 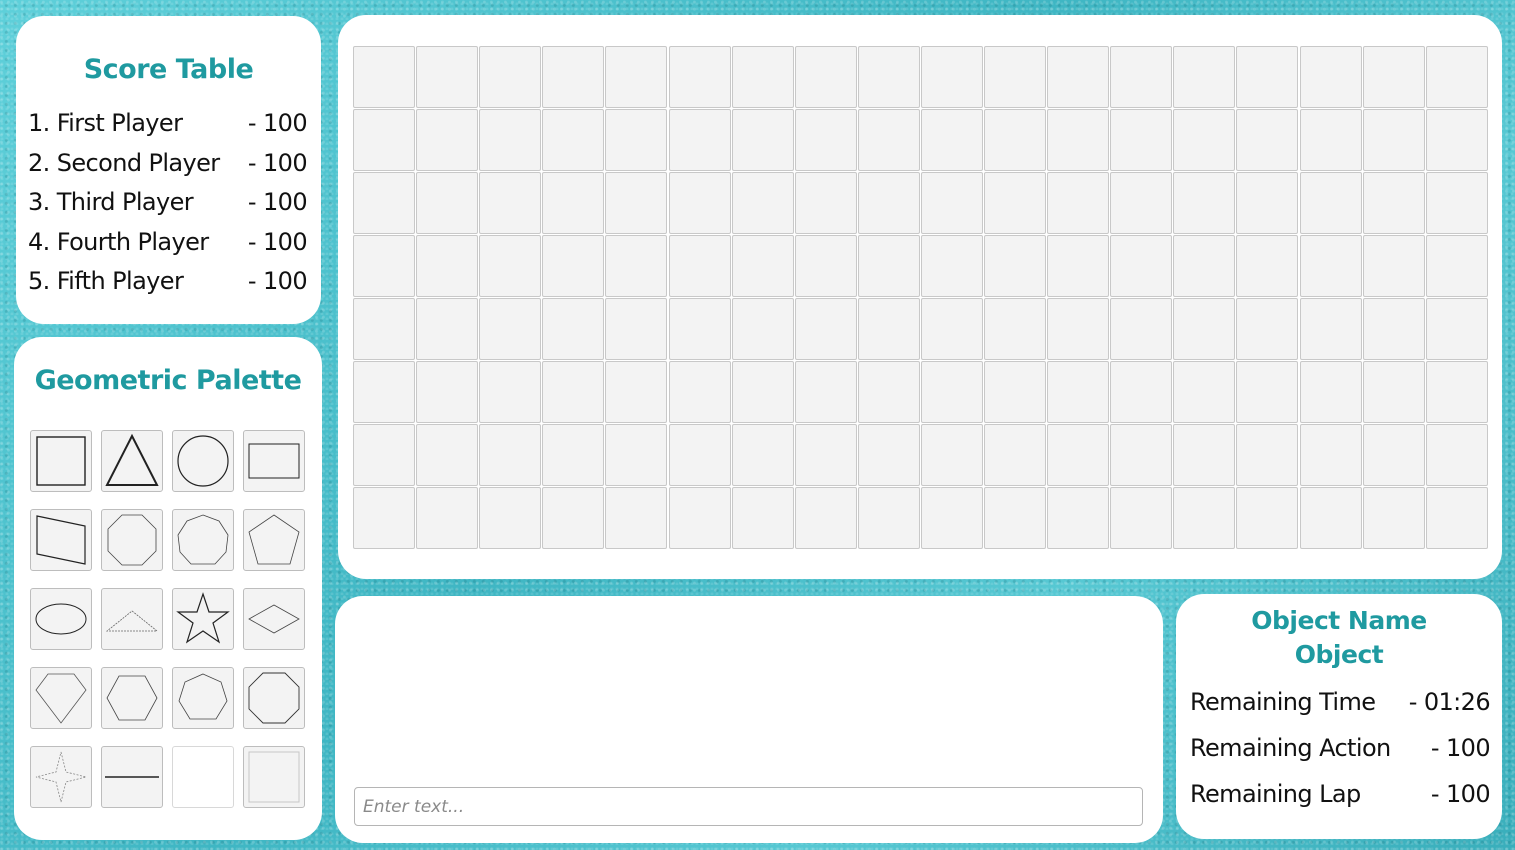 I want to click on palette-tile-square, so click(x=61, y=461).